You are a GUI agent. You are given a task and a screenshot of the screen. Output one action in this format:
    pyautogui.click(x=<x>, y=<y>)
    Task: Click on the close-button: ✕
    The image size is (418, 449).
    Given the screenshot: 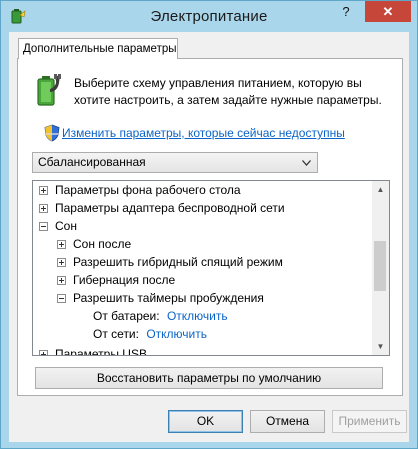 What is the action you would take?
    pyautogui.click(x=388, y=11)
    